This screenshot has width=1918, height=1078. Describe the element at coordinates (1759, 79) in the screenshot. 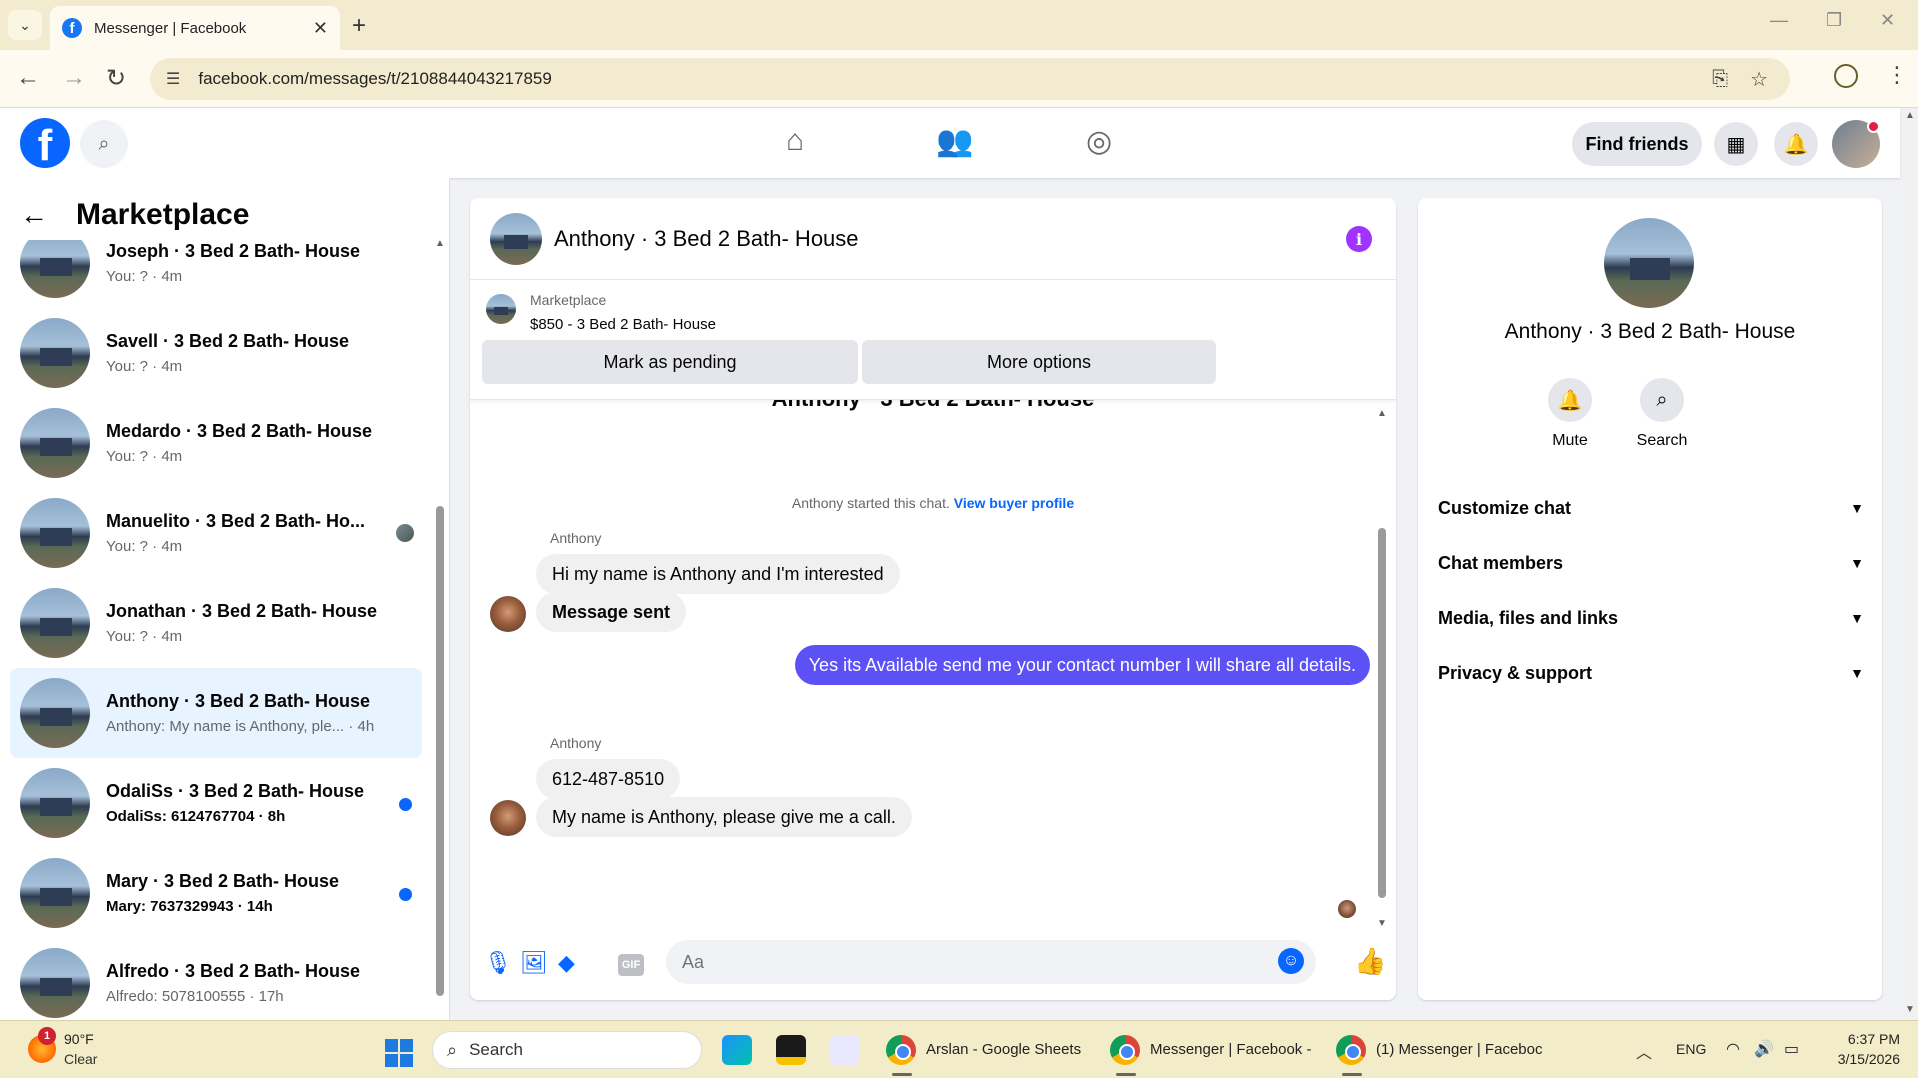

I see `bookmark-star-icon: ☆` at that location.